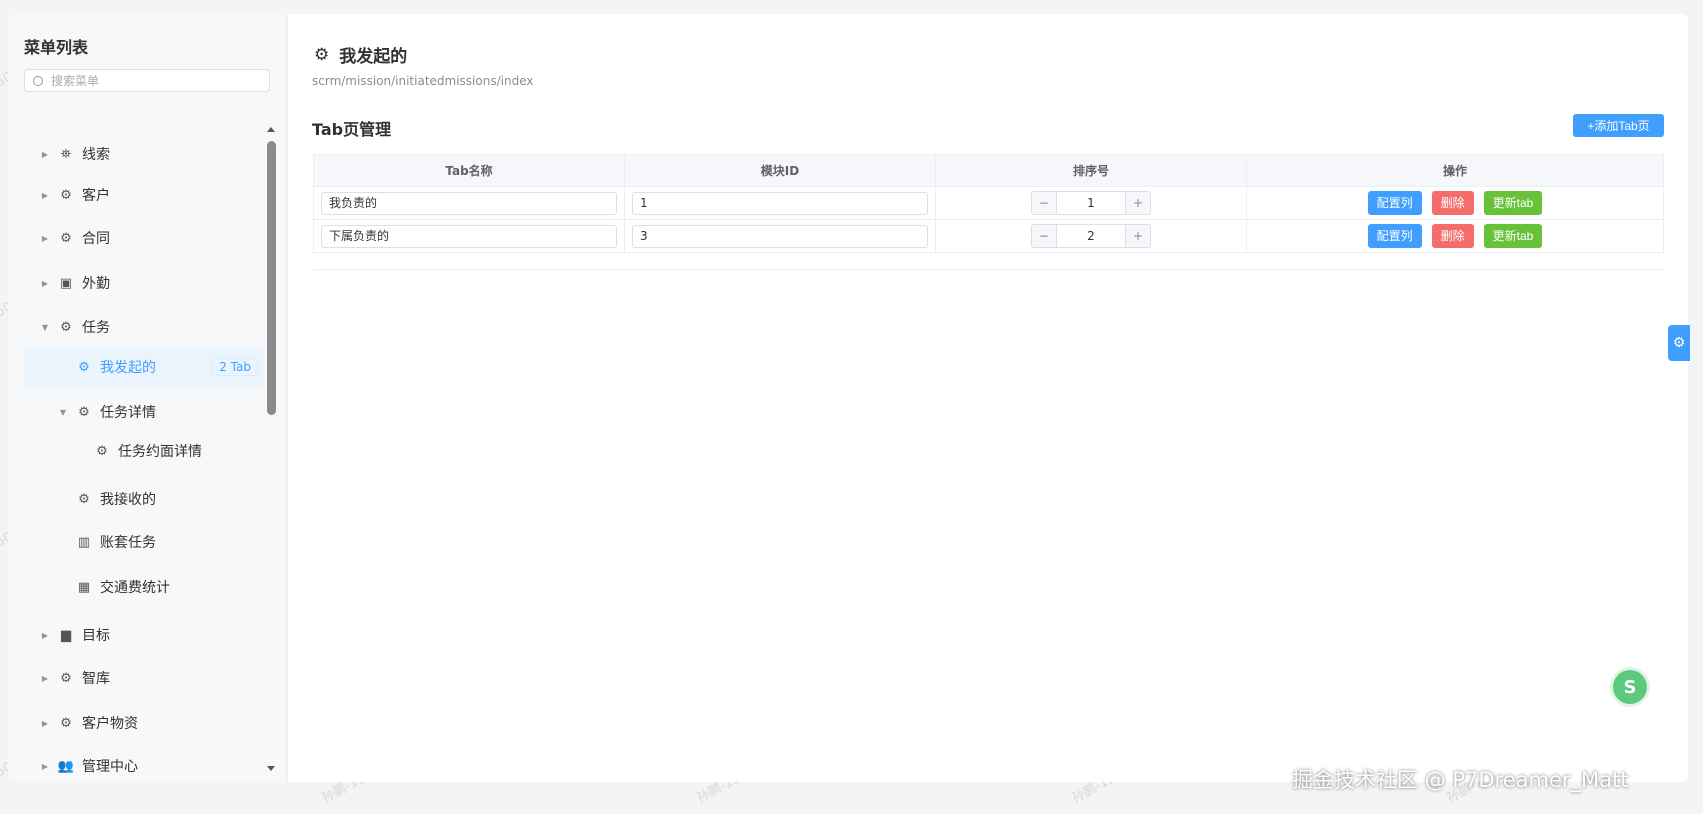 The image size is (1703, 814). I want to click on cell: 我负责的, so click(469, 203).